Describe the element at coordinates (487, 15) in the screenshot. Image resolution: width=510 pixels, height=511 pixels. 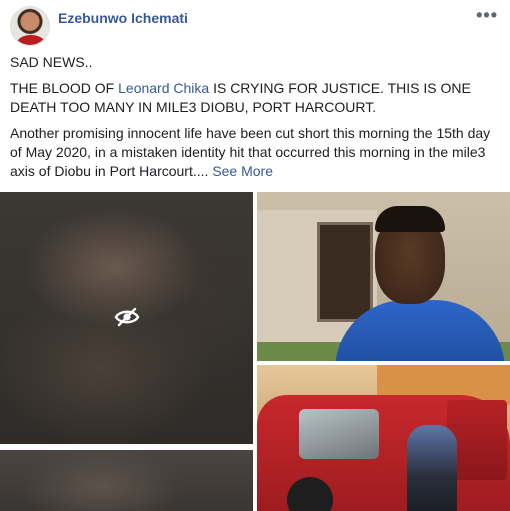
I see `more-options-icon: •••` at that location.